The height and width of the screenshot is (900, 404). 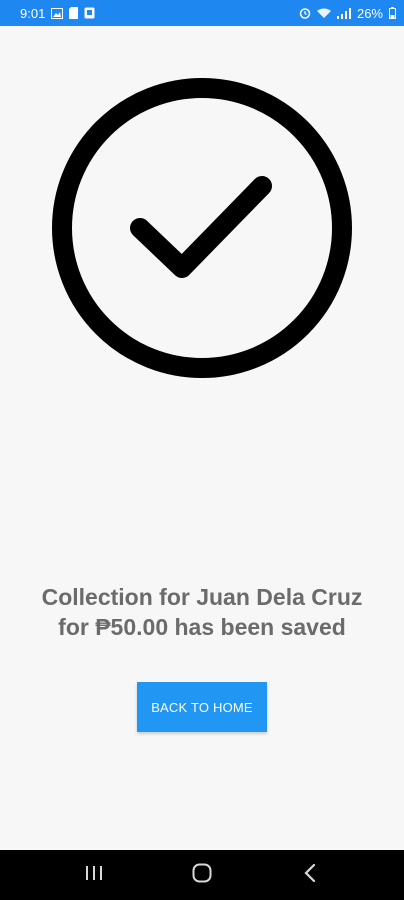 What do you see at coordinates (89, 13) in the screenshot?
I see `app-notification-icon` at bounding box center [89, 13].